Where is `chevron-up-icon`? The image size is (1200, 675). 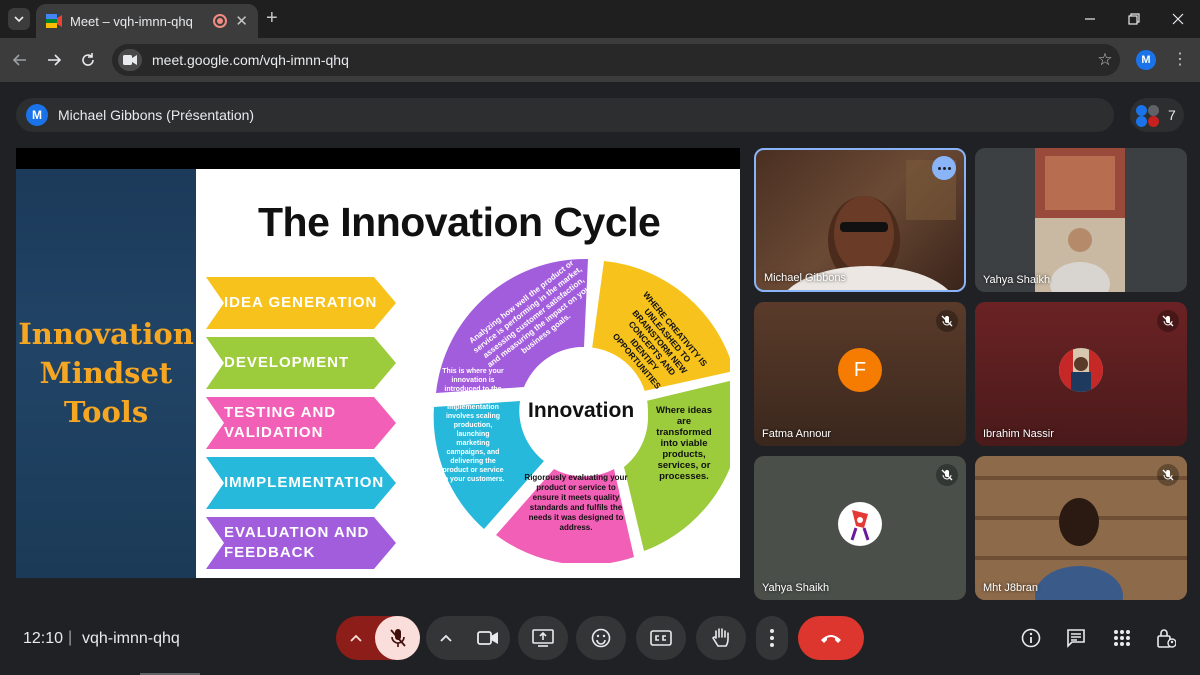
chevron-up-icon is located at coordinates (355, 638).